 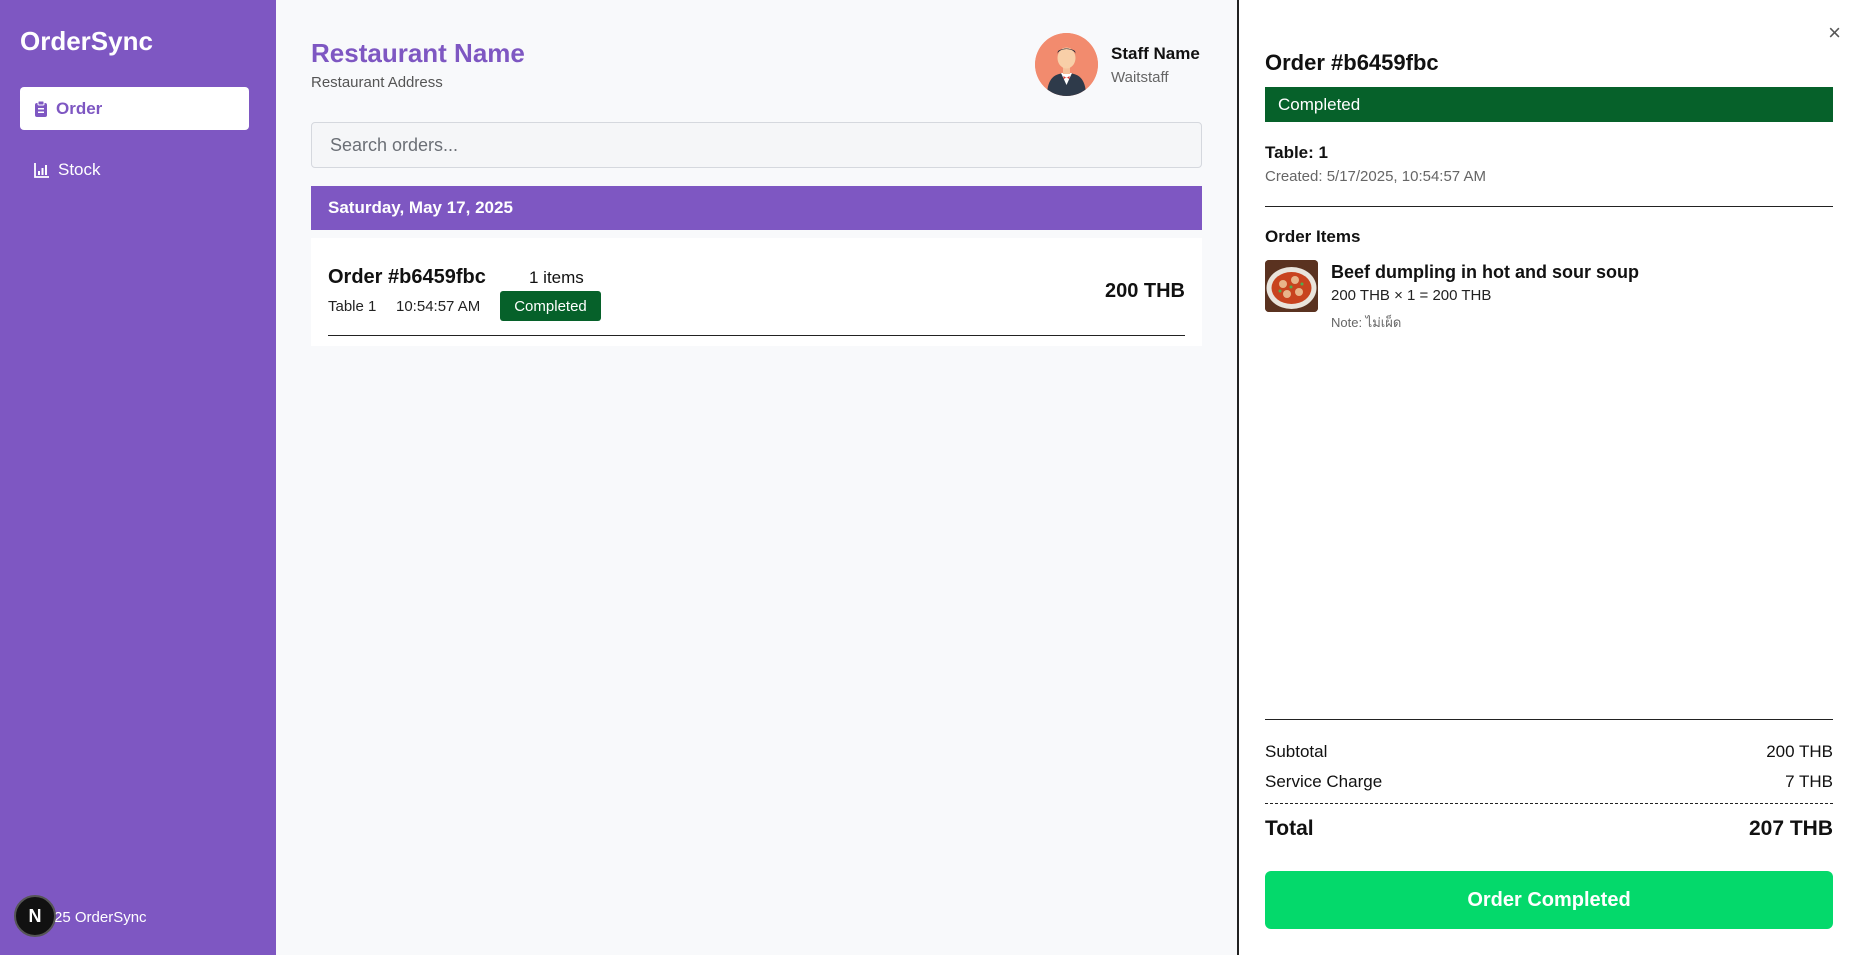 I want to click on total-value: 207 THB, so click(x=1790, y=828).